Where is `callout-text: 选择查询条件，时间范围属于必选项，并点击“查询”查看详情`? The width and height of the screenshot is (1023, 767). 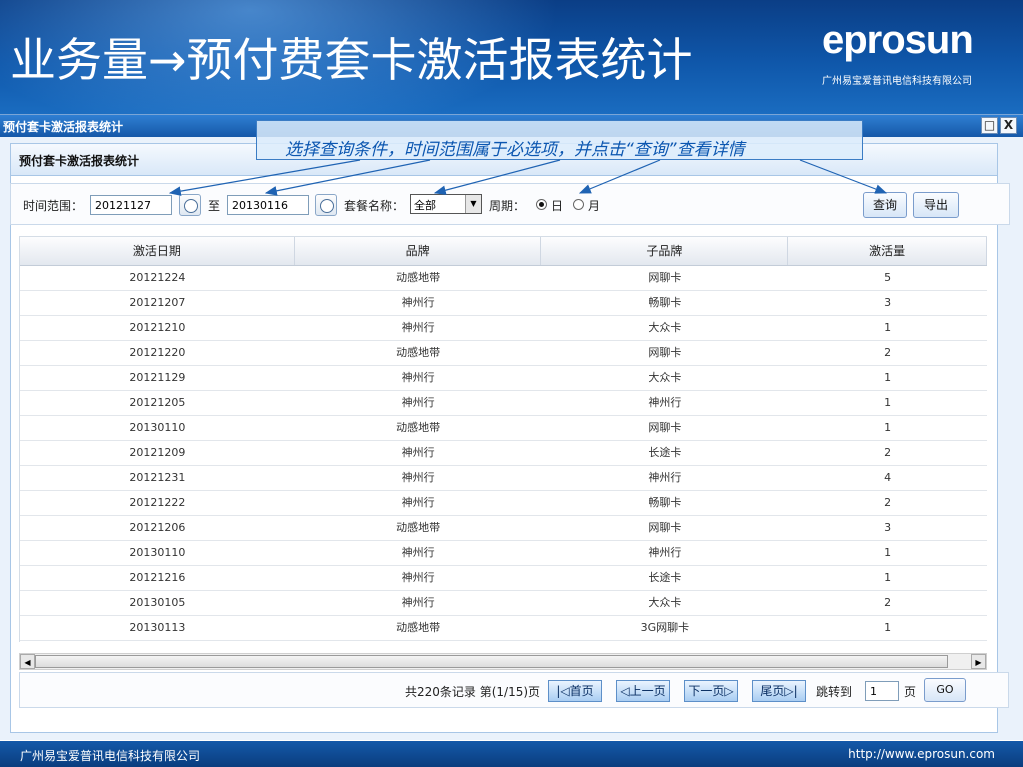 callout-text: 选择查询条件，时间范围属于必选项，并点击“查询”查看详情 is located at coordinates (515, 150).